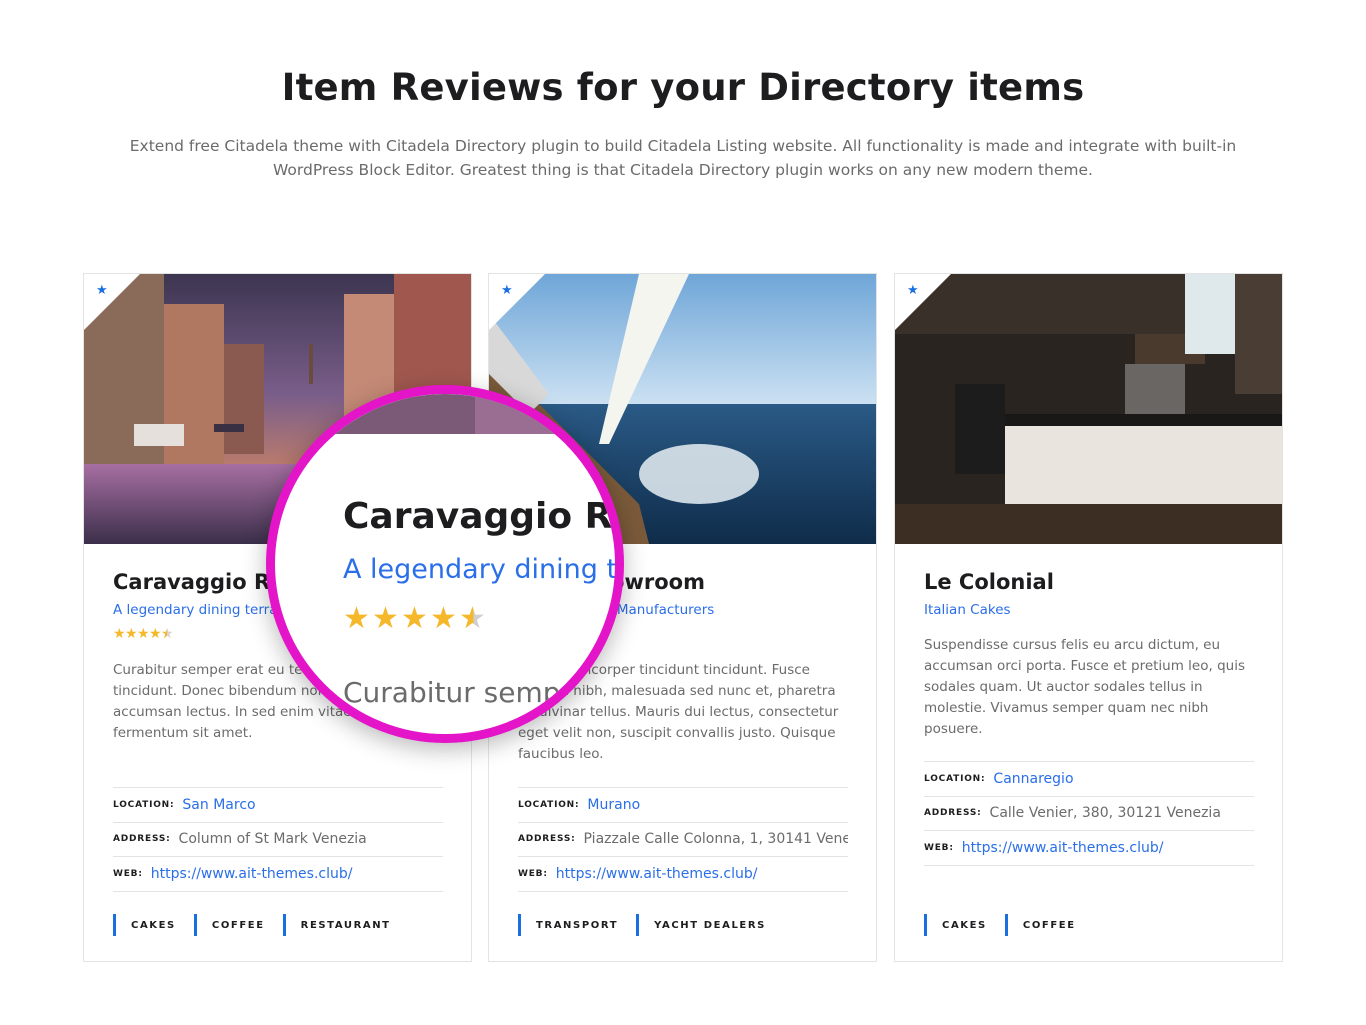  What do you see at coordinates (336, 925) in the screenshot?
I see `tag: RESTAURANT` at bounding box center [336, 925].